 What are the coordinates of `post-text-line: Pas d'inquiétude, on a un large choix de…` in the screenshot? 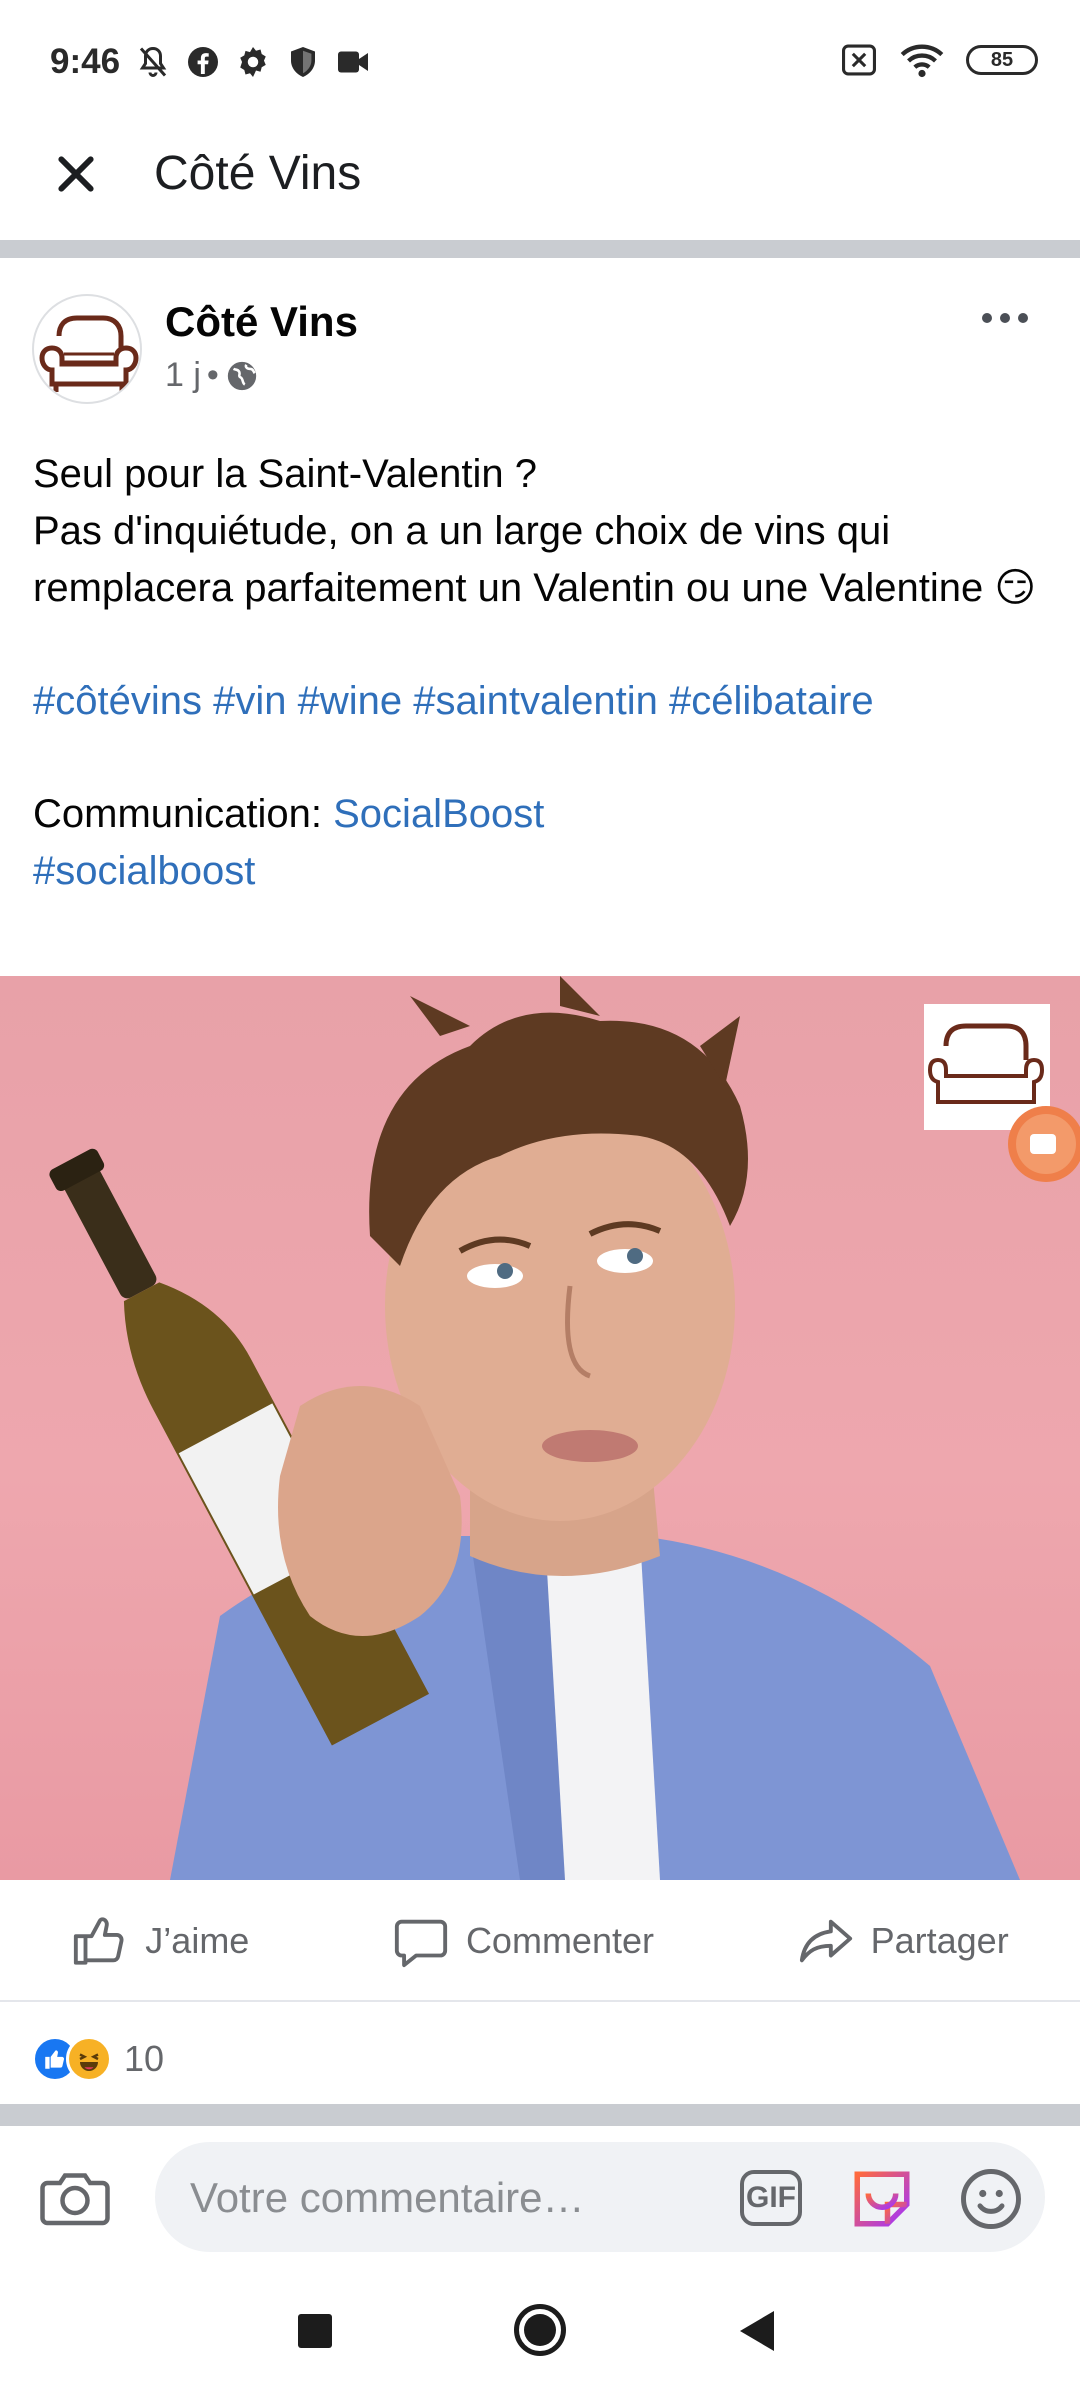 It's located at (535, 559).